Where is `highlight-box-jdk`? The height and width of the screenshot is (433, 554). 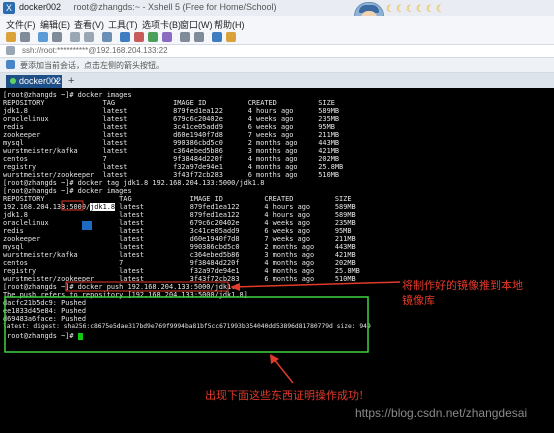
highlight-box-jdk is located at coordinates (72, 205).